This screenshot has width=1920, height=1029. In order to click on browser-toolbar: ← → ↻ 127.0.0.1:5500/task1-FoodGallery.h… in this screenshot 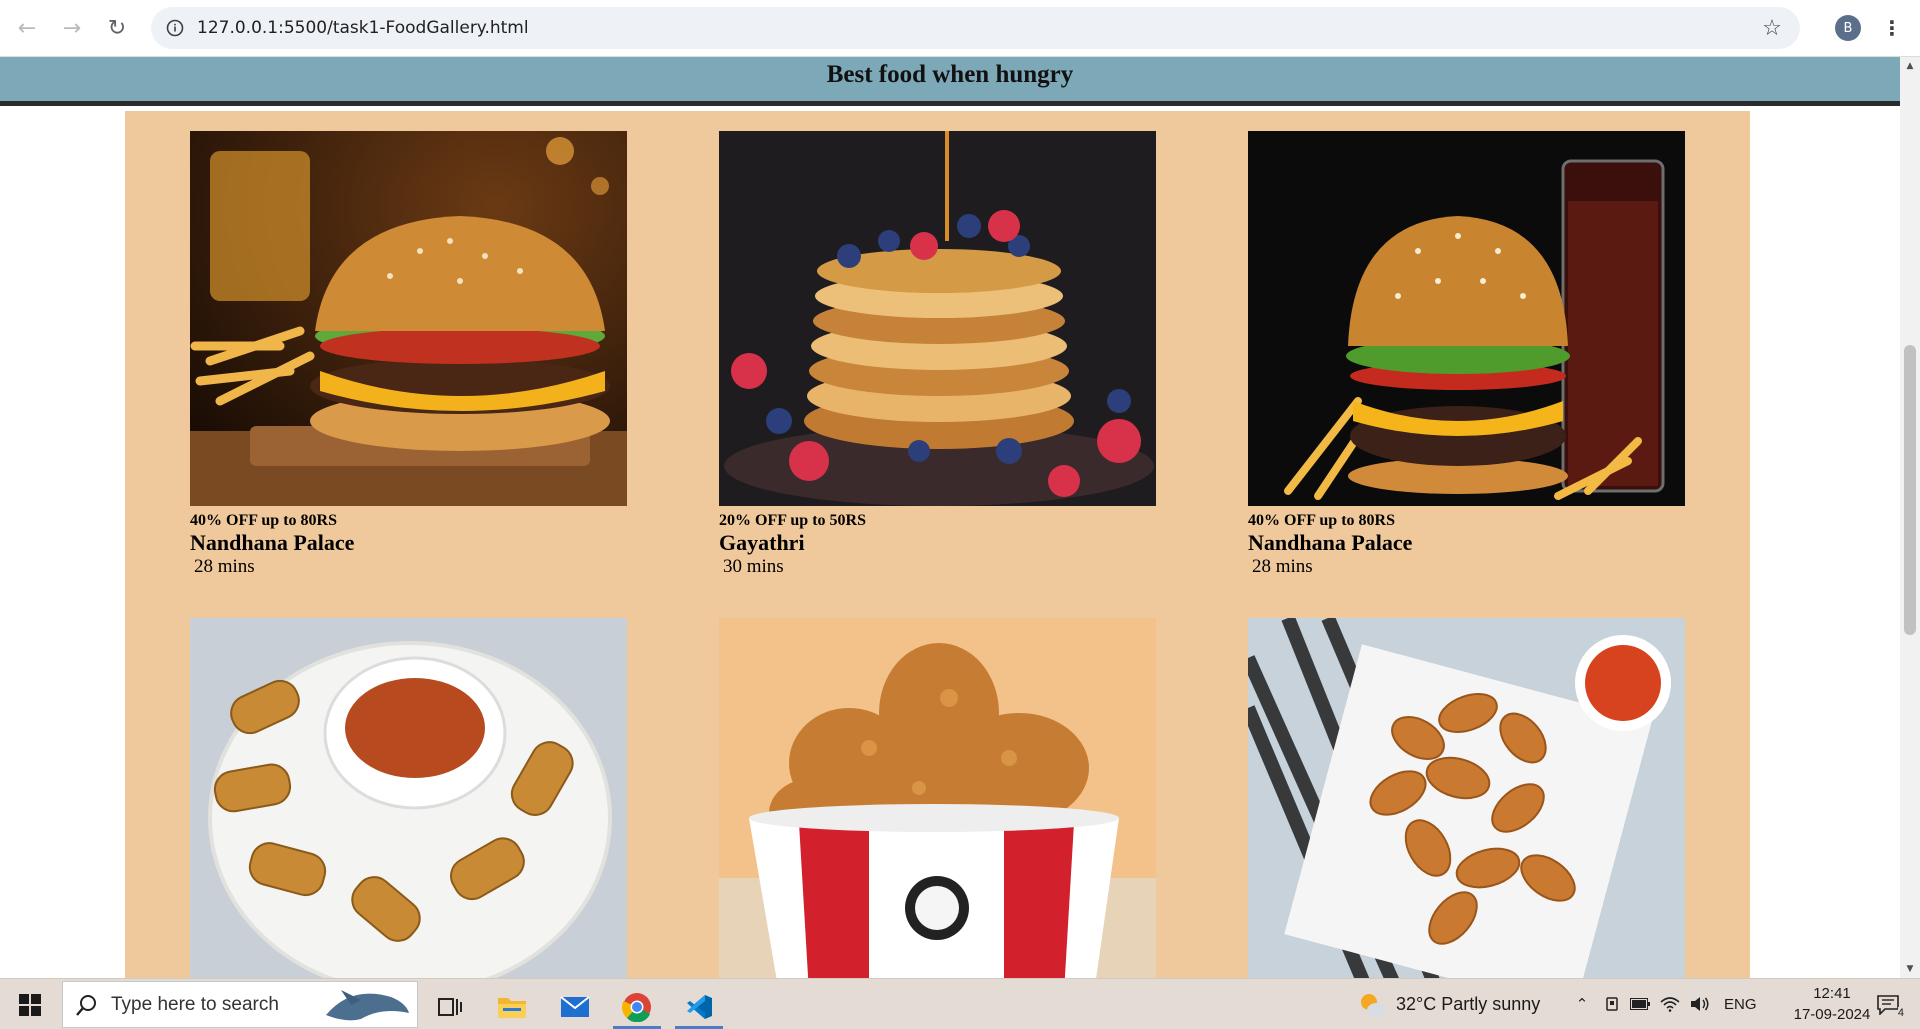, I will do `click(960, 28)`.